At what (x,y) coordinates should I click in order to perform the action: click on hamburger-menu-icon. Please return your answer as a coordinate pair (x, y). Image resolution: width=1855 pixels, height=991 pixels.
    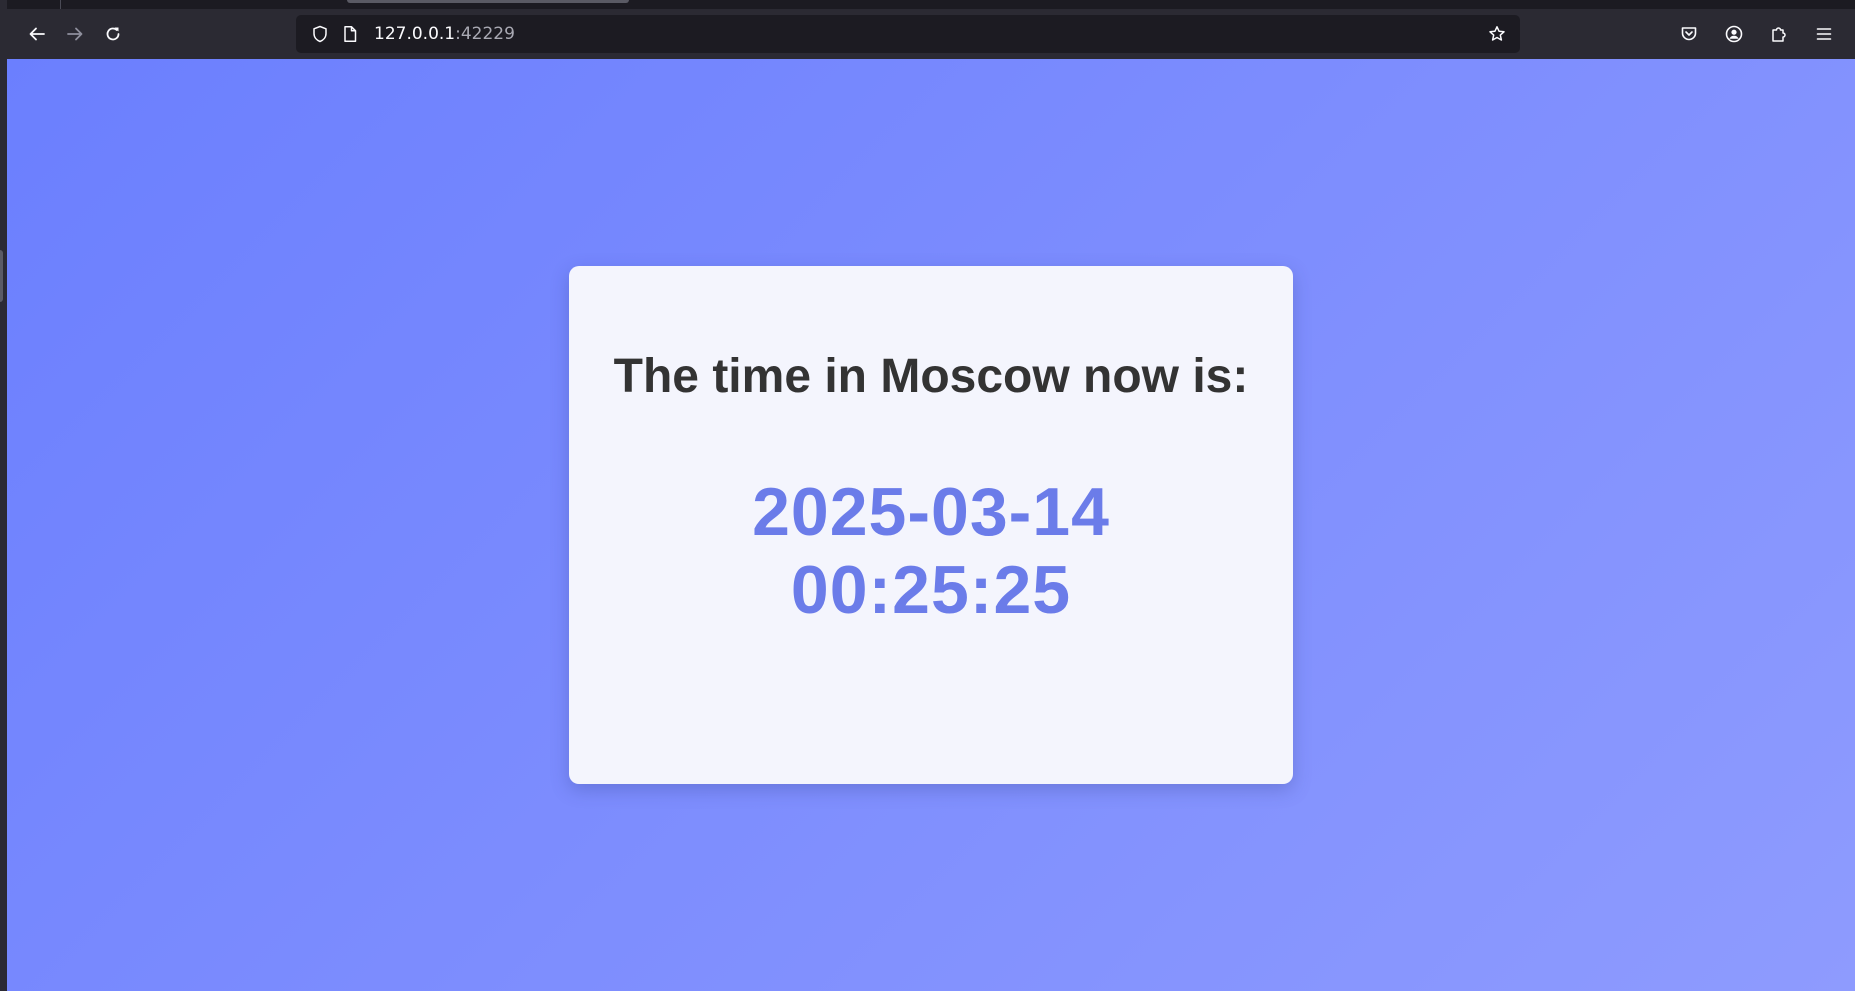
    Looking at the image, I should click on (1824, 34).